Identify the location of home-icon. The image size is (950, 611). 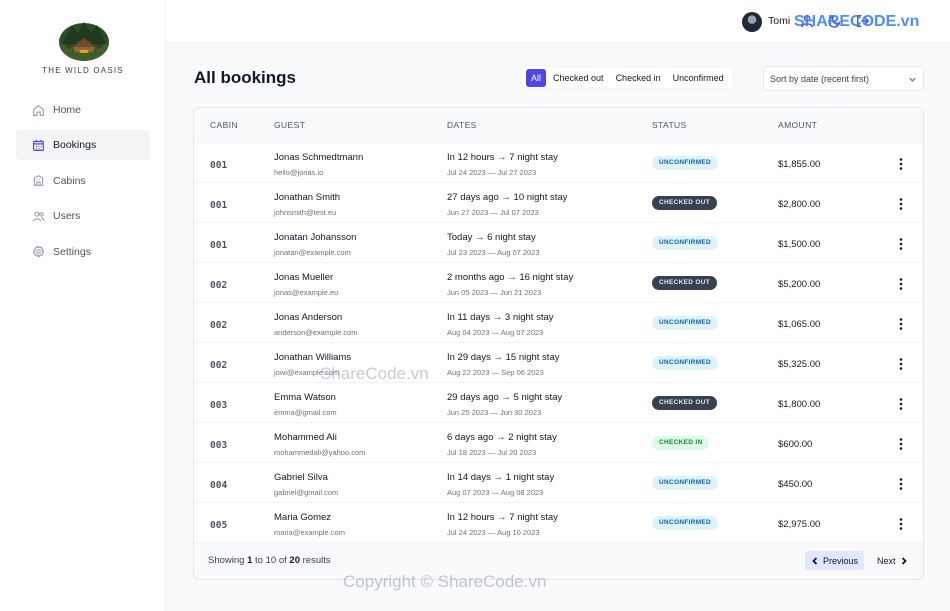
(38, 110).